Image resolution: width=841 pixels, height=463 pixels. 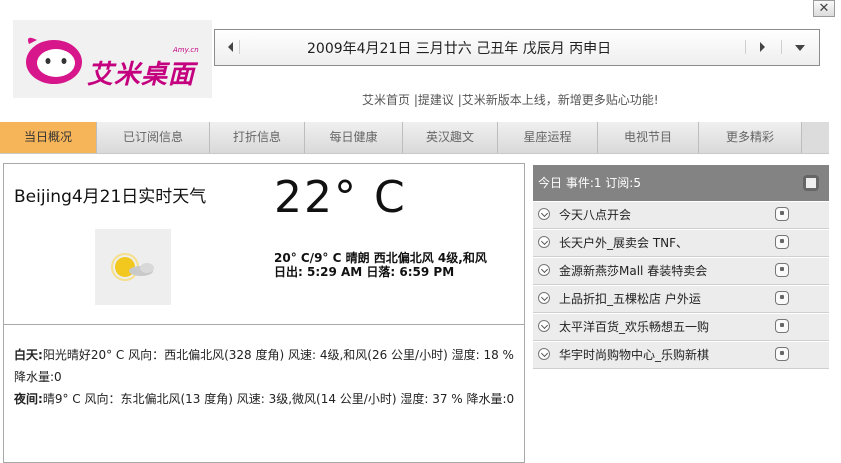 I want to click on event-item: 华宇时尚购物中心_乐购新棋, so click(x=681, y=355).